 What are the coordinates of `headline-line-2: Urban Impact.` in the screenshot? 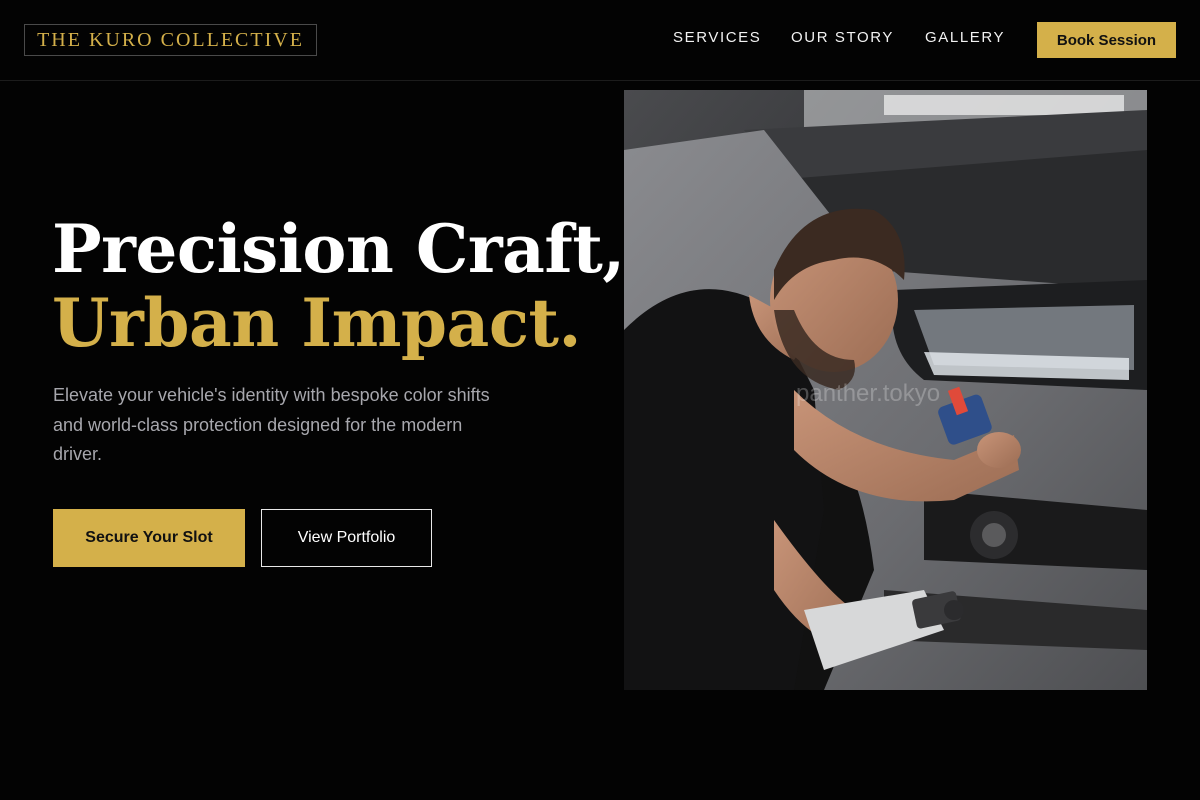 It's located at (316, 323).